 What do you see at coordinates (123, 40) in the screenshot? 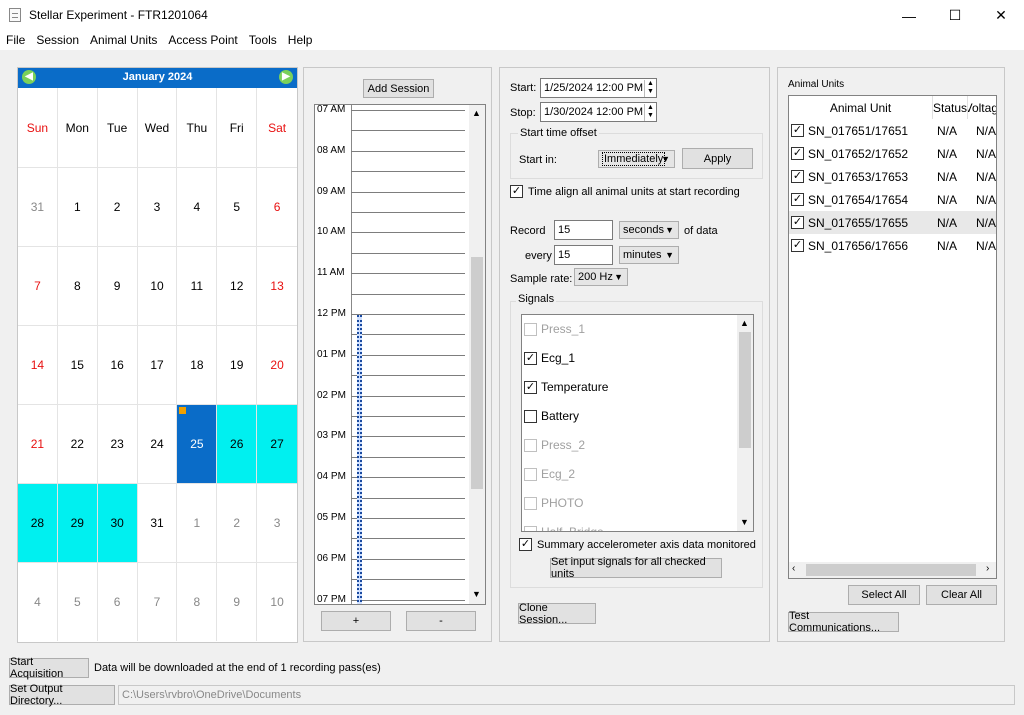
I see `menu-animal-units: Animal Units` at bounding box center [123, 40].